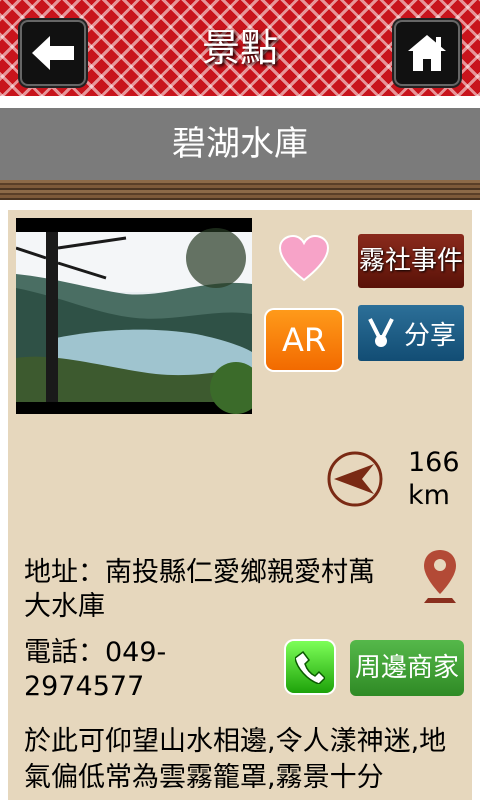  I want to click on distance-unit: km, so click(429, 495).